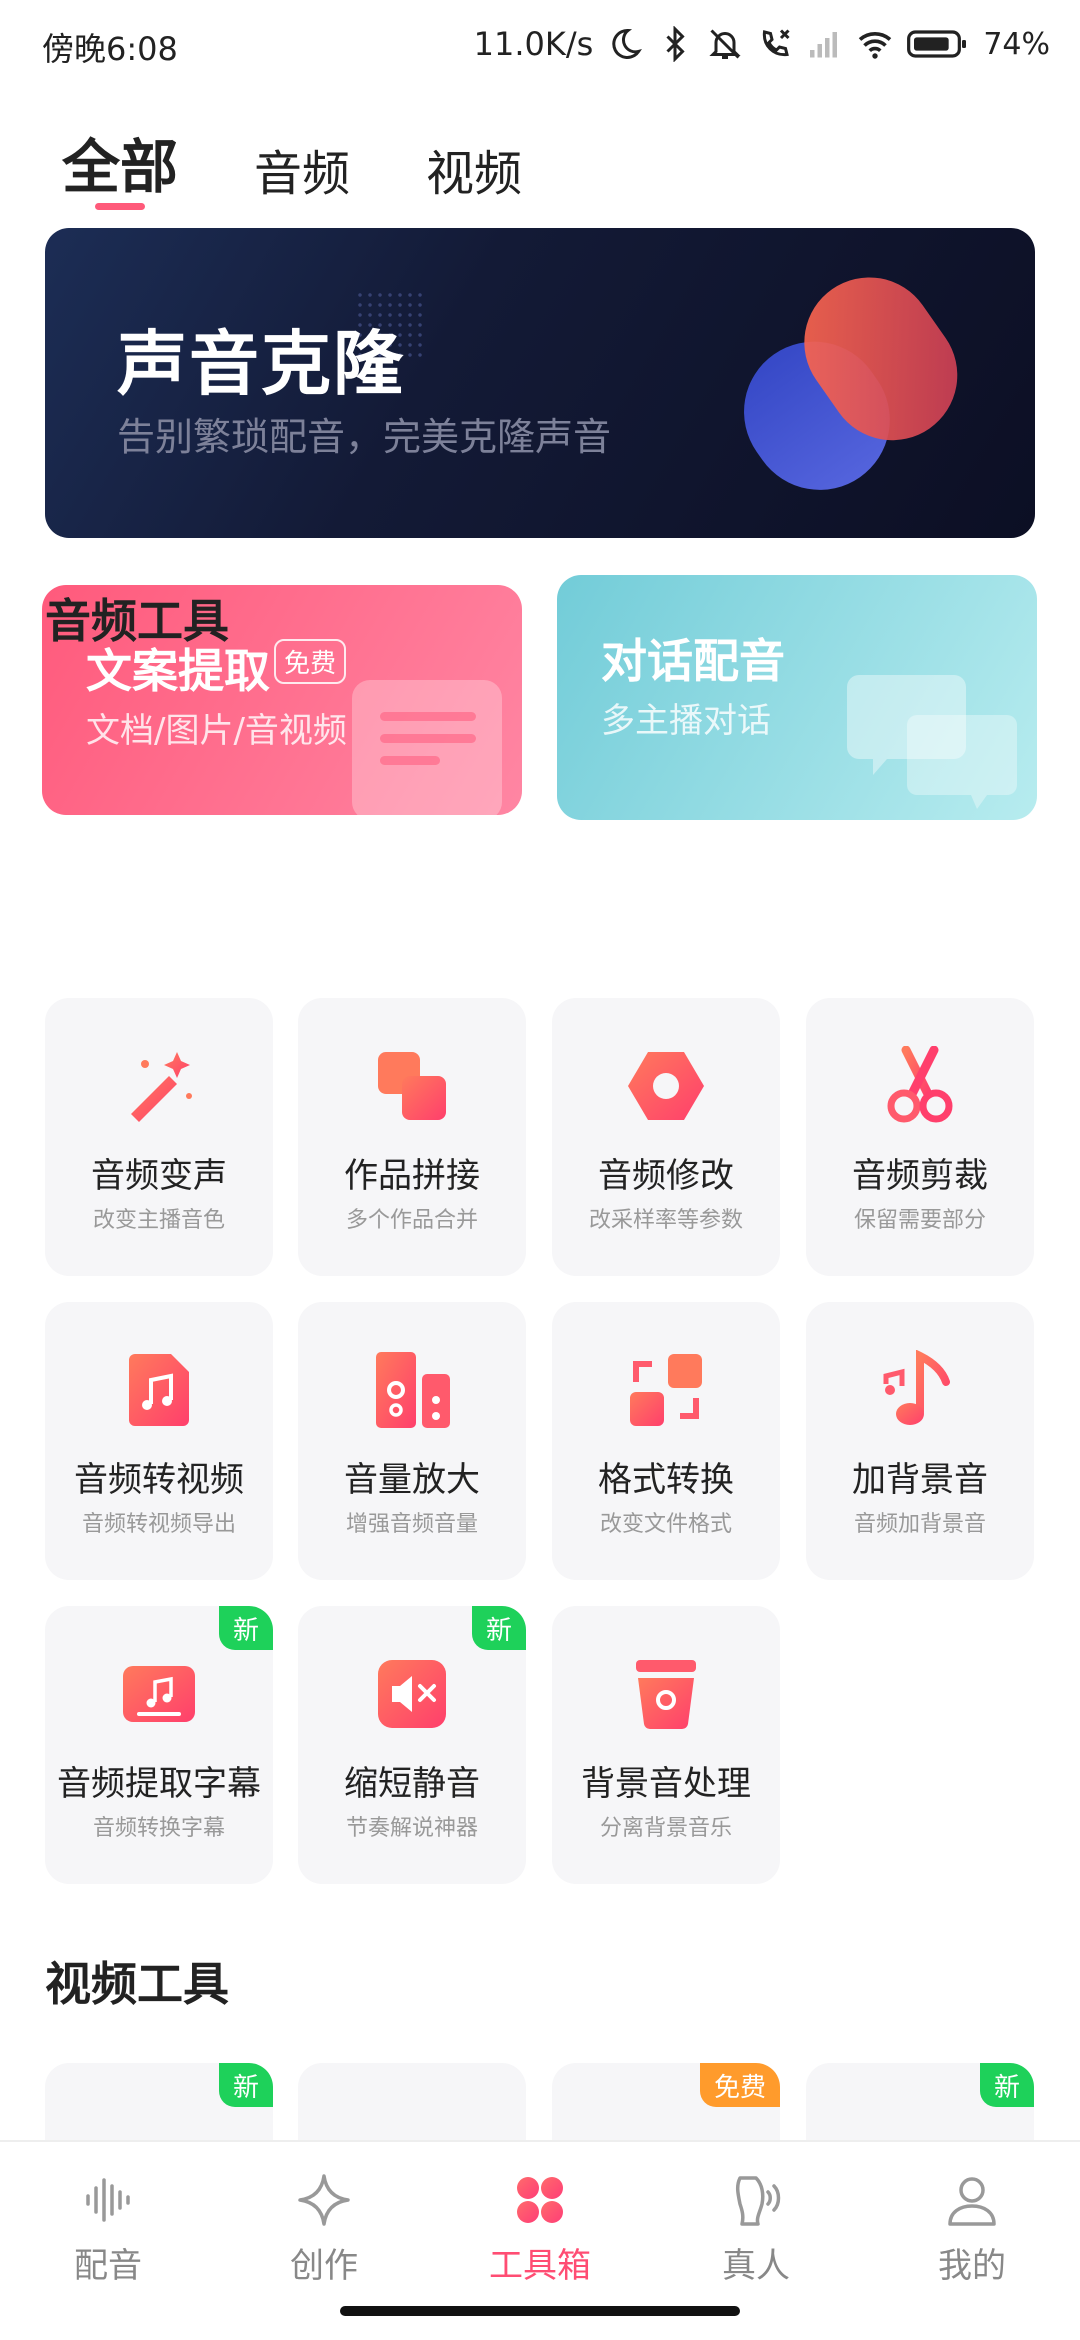 This screenshot has width=1080, height=2340. Describe the element at coordinates (108, 2200) in the screenshot. I see `waveform-icon` at that location.